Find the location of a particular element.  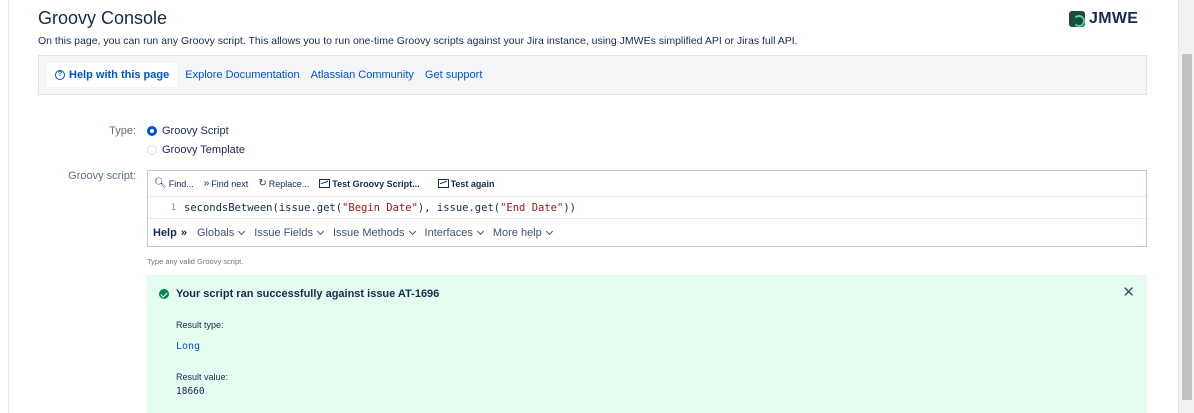

script-hint: Type any valid Groovy script. is located at coordinates (195, 261).